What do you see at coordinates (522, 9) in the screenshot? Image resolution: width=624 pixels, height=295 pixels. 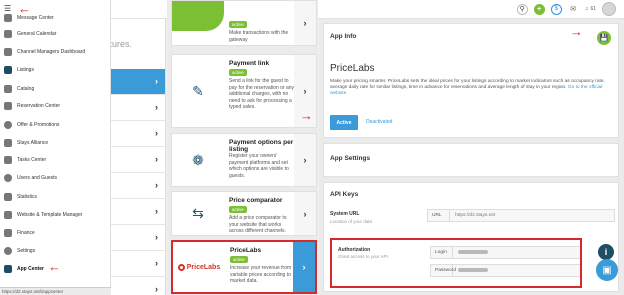 I see `search-icon: ⚲` at bounding box center [522, 9].